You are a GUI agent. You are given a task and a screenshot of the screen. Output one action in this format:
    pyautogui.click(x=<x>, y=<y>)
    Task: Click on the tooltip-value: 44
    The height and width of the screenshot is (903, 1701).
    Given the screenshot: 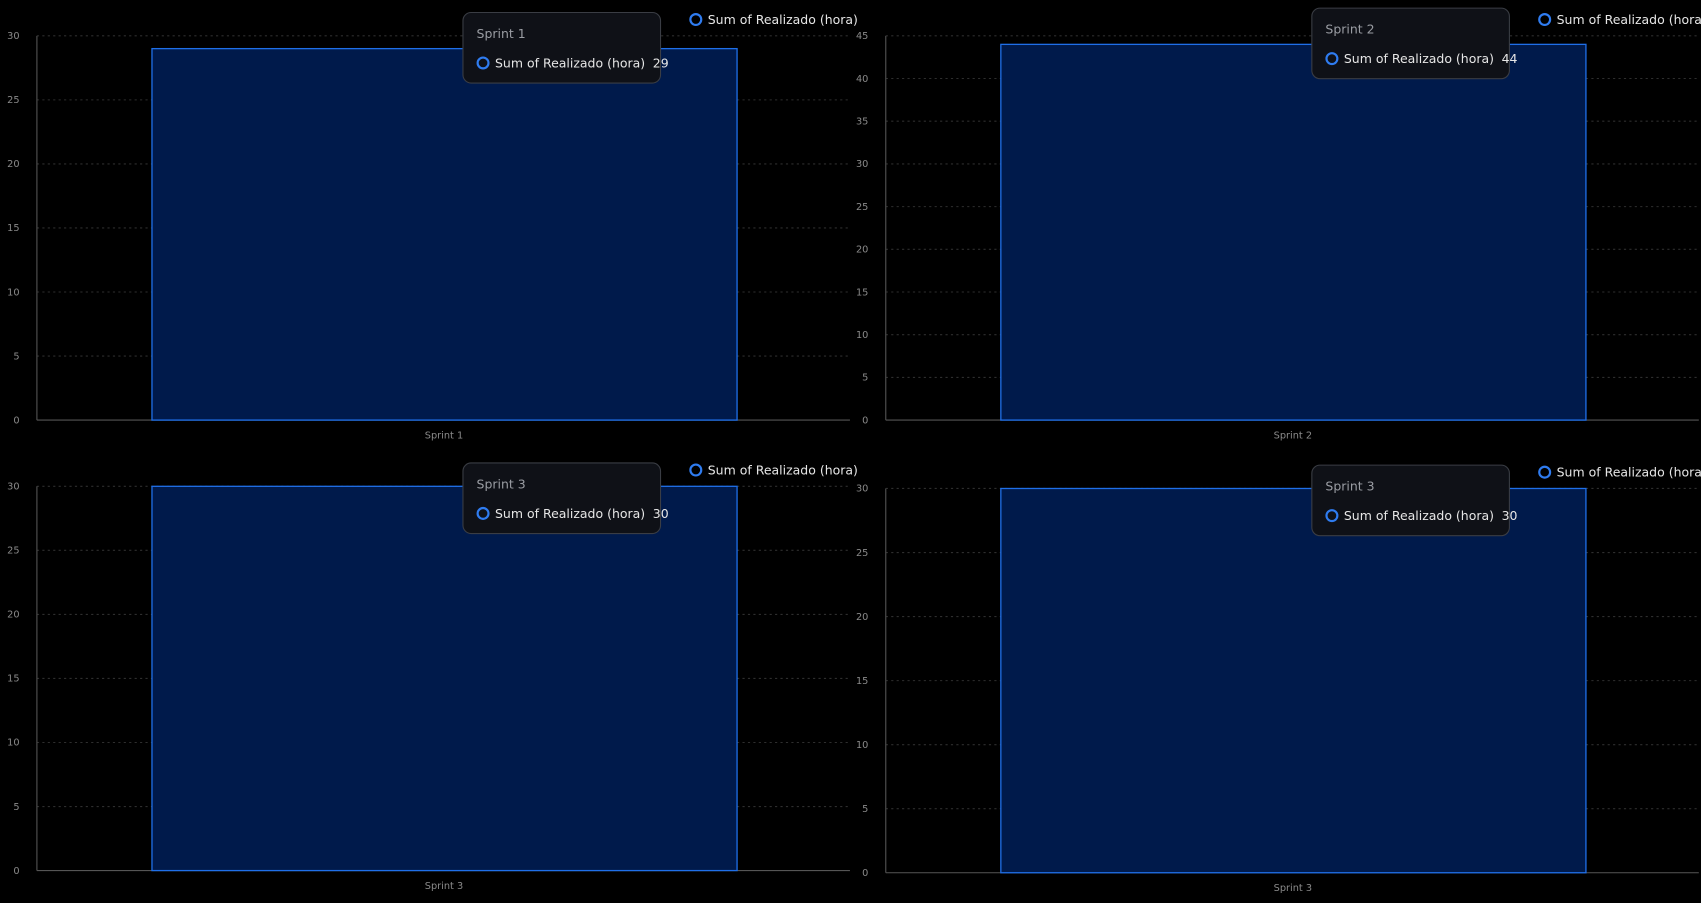 What is the action you would take?
    pyautogui.click(x=1509, y=59)
    